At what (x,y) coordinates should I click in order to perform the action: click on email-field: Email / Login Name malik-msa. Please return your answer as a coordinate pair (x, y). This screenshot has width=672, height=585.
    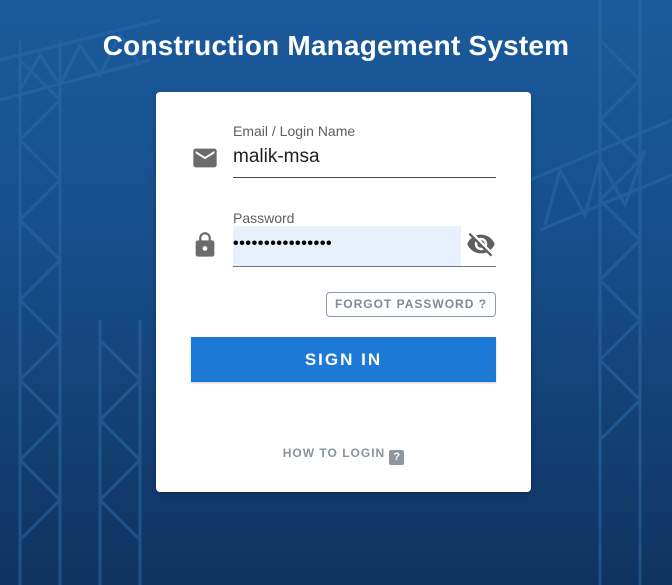
    Looking at the image, I should click on (343, 151).